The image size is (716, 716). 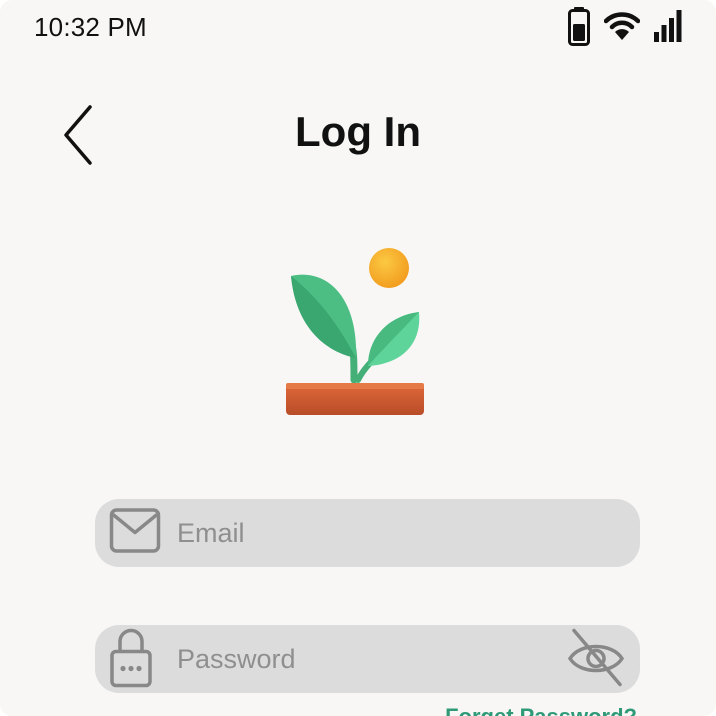 I want to click on app-logo, so click(x=356, y=330).